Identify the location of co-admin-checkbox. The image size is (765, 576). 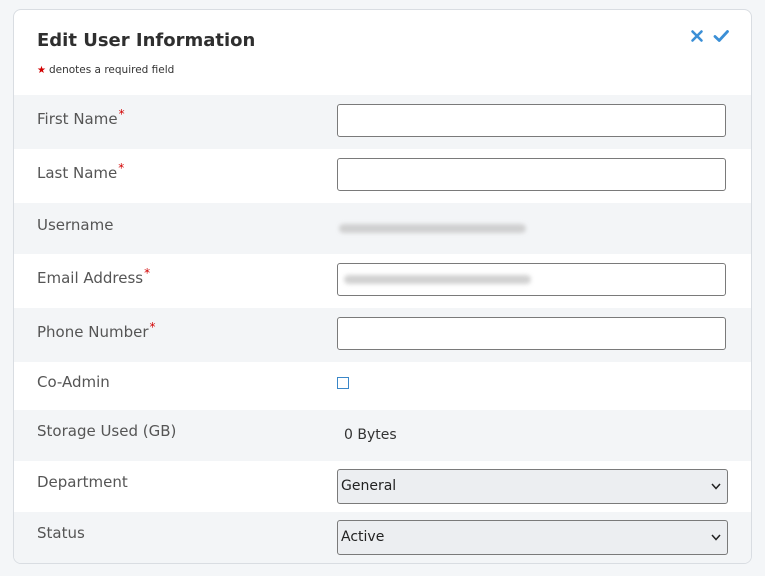
(343, 383).